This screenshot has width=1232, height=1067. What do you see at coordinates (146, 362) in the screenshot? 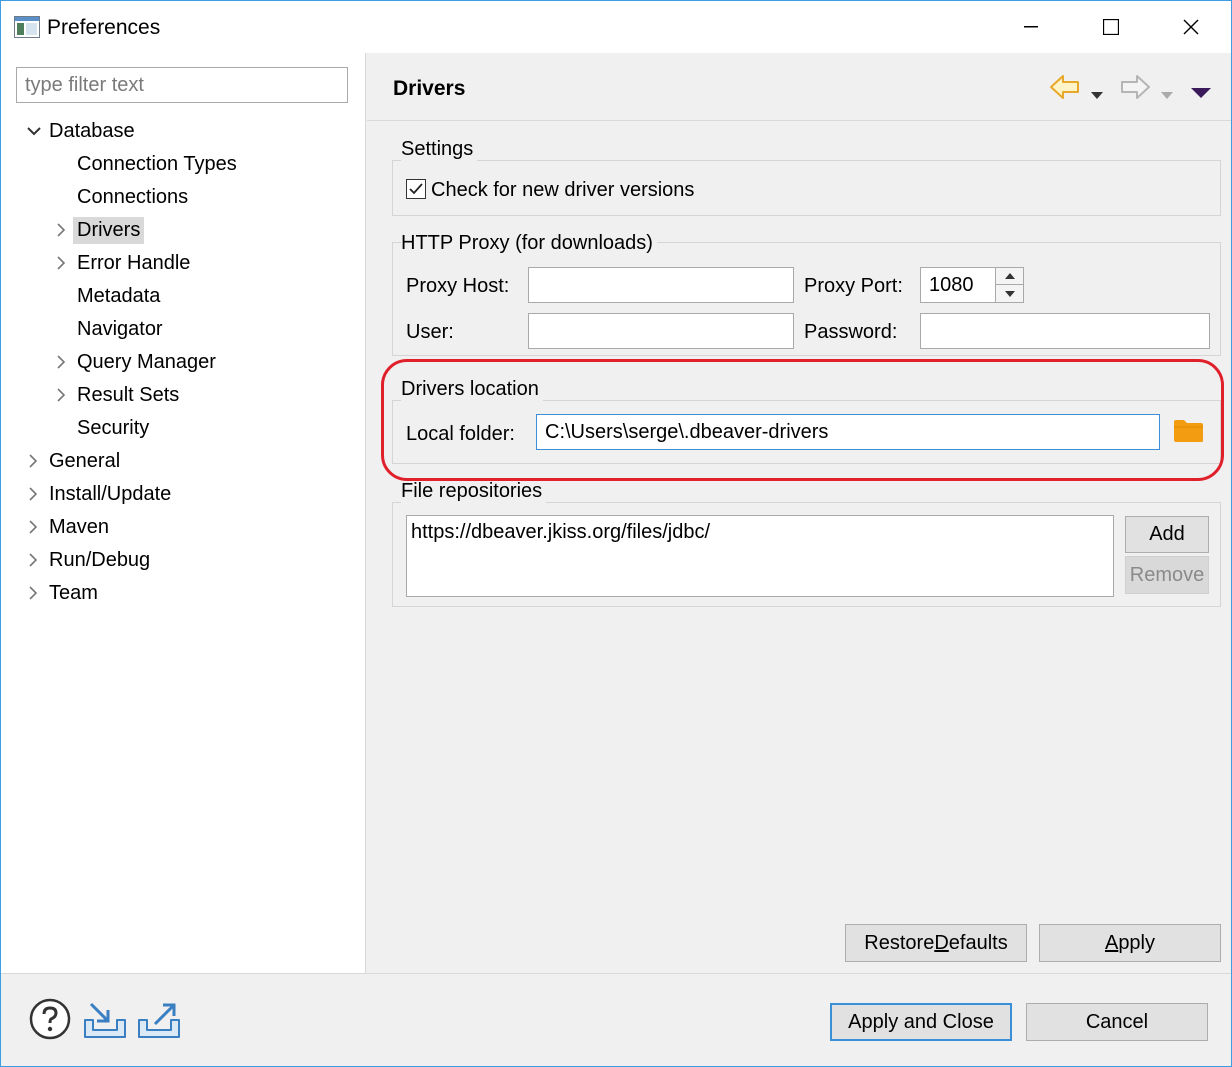
I see `tree-item-label: Query Manager` at bounding box center [146, 362].